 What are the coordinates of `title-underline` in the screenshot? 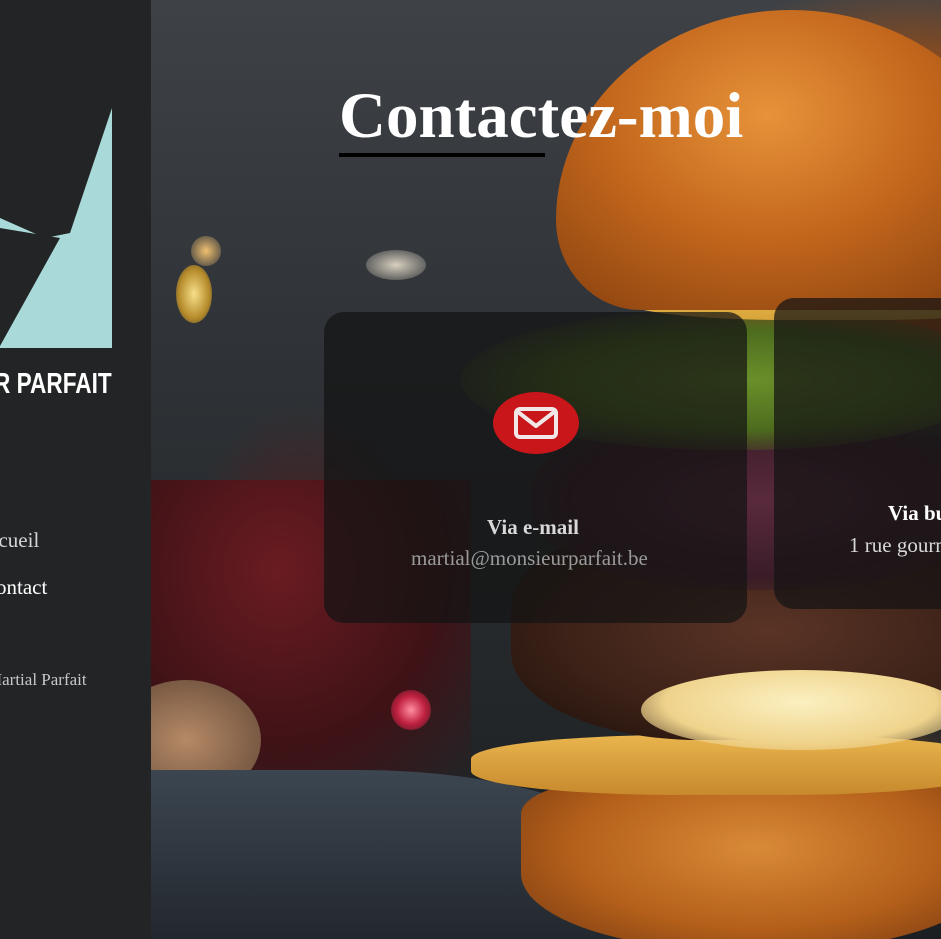 It's located at (442, 155).